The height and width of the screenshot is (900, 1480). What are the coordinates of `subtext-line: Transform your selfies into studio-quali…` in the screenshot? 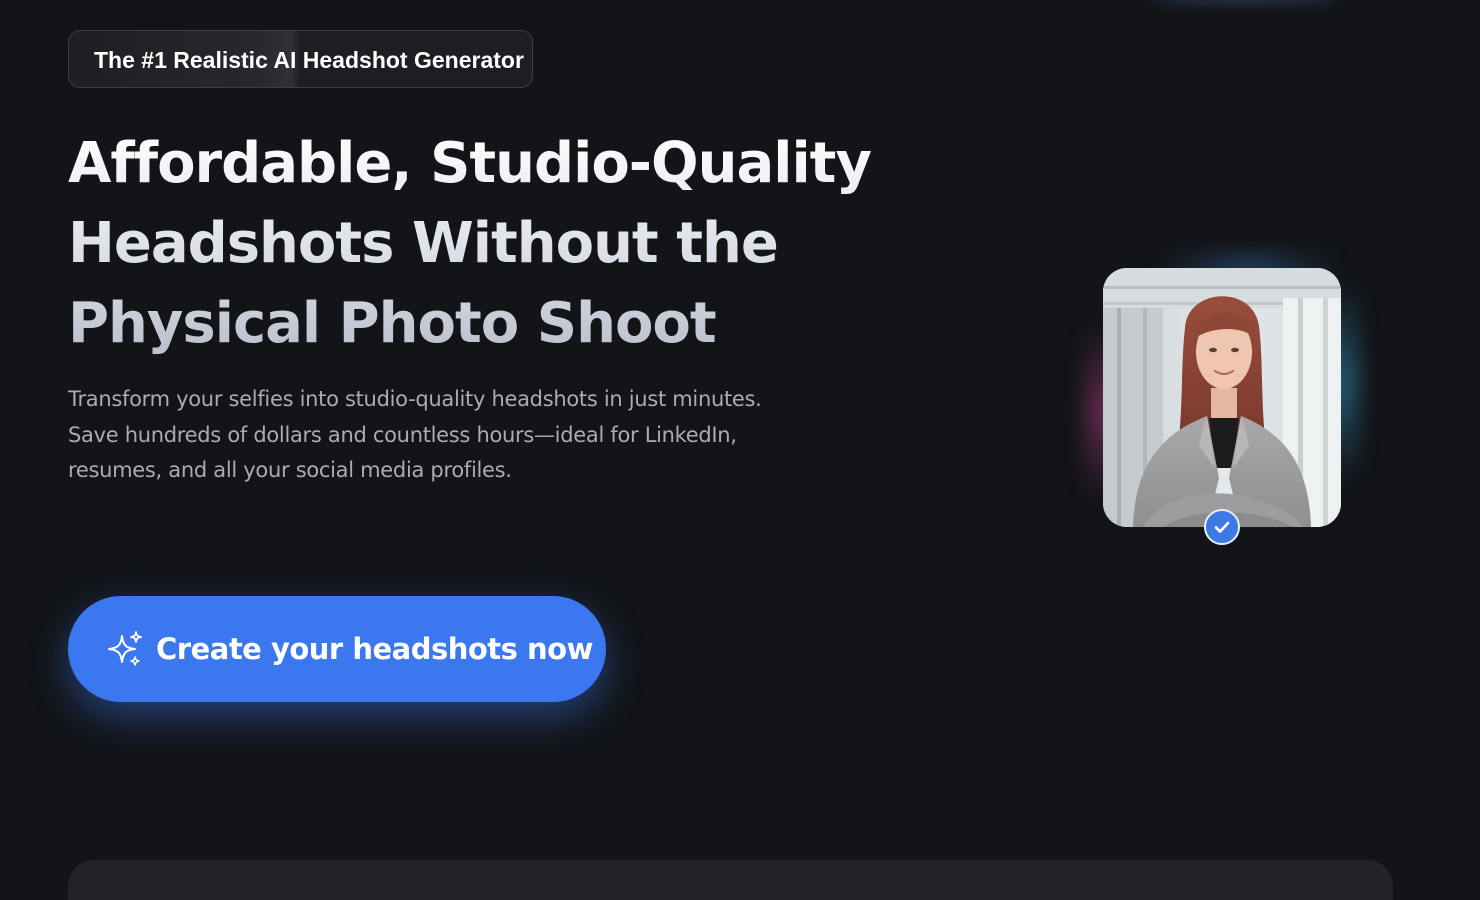 It's located at (415, 399).